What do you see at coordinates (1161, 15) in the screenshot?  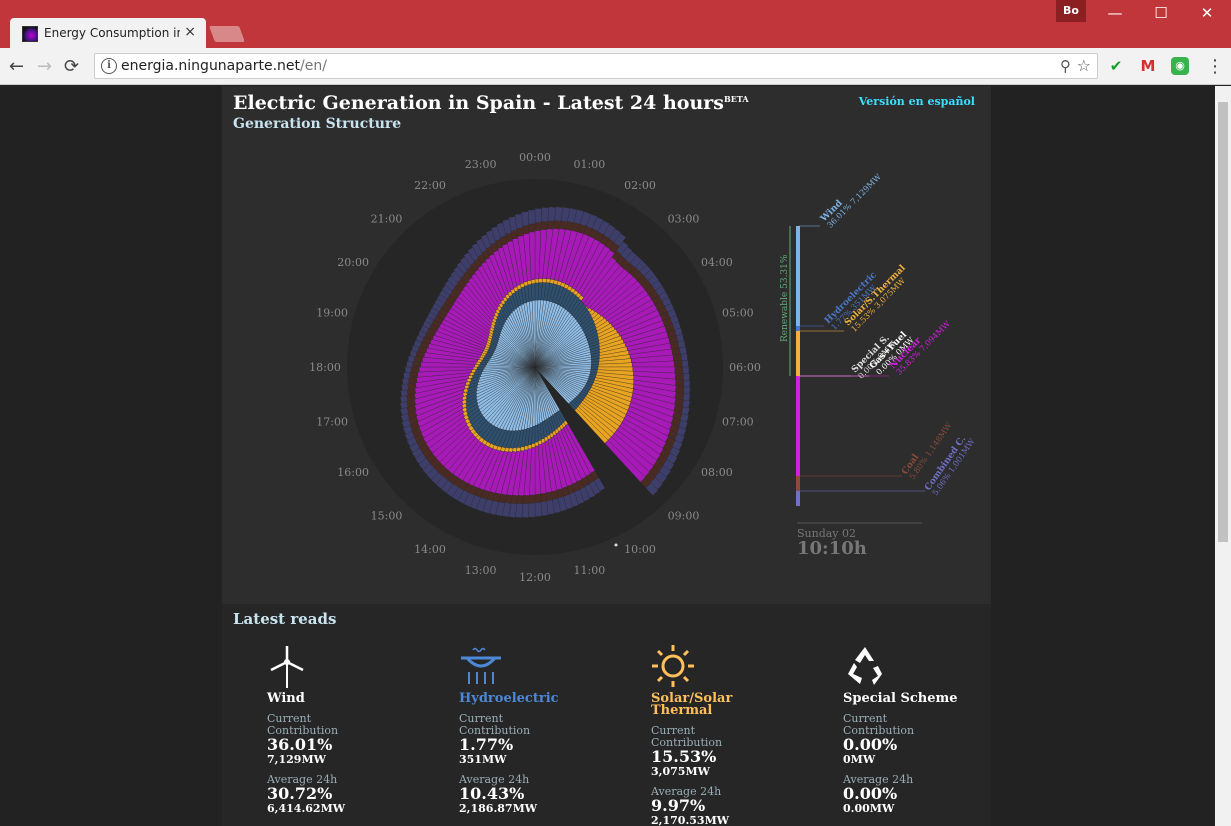 I see `maximize-icon: ☐` at bounding box center [1161, 15].